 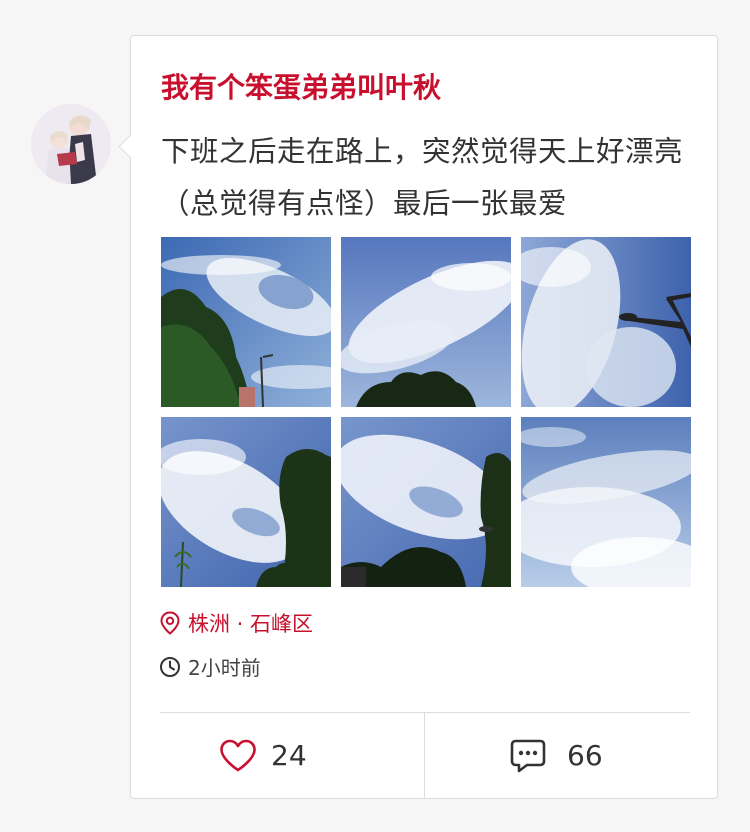 What do you see at coordinates (289, 755) in the screenshot?
I see `like-count: 24` at bounding box center [289, 755].